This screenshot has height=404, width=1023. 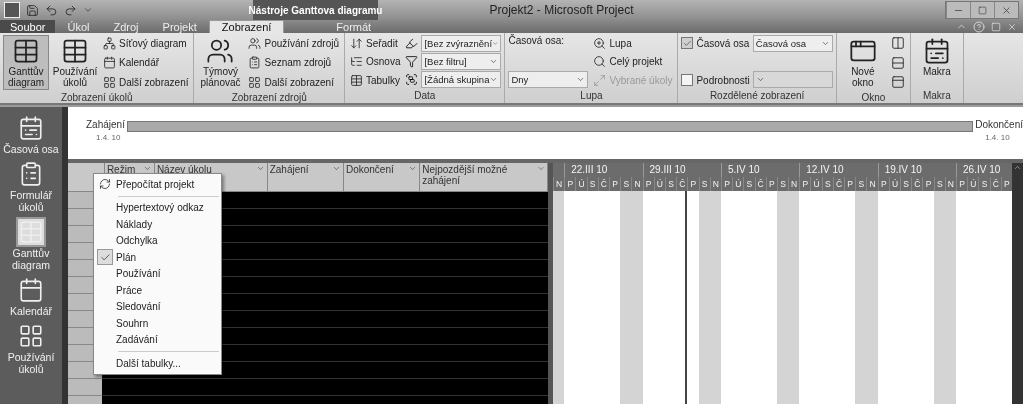 I want to click on ribbon-button: Seřadit, so click(x=375, y=43).